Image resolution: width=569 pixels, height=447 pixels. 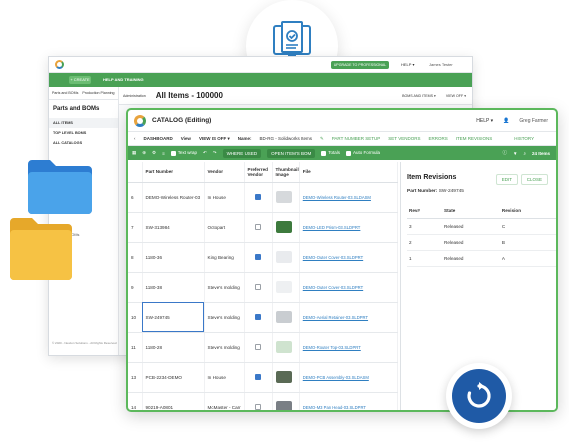 What do you see at coordinates (215, 153) in the screenshot?
I see `redo-icon: ↷` at bounding box center [215, 153].